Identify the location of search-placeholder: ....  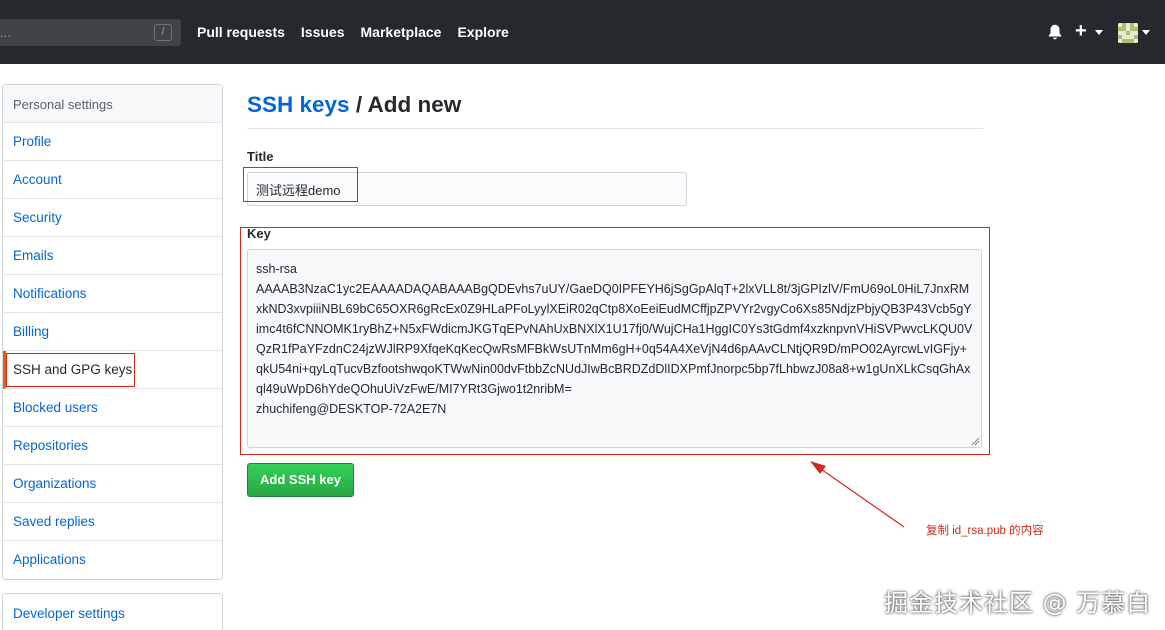
(5, 32).